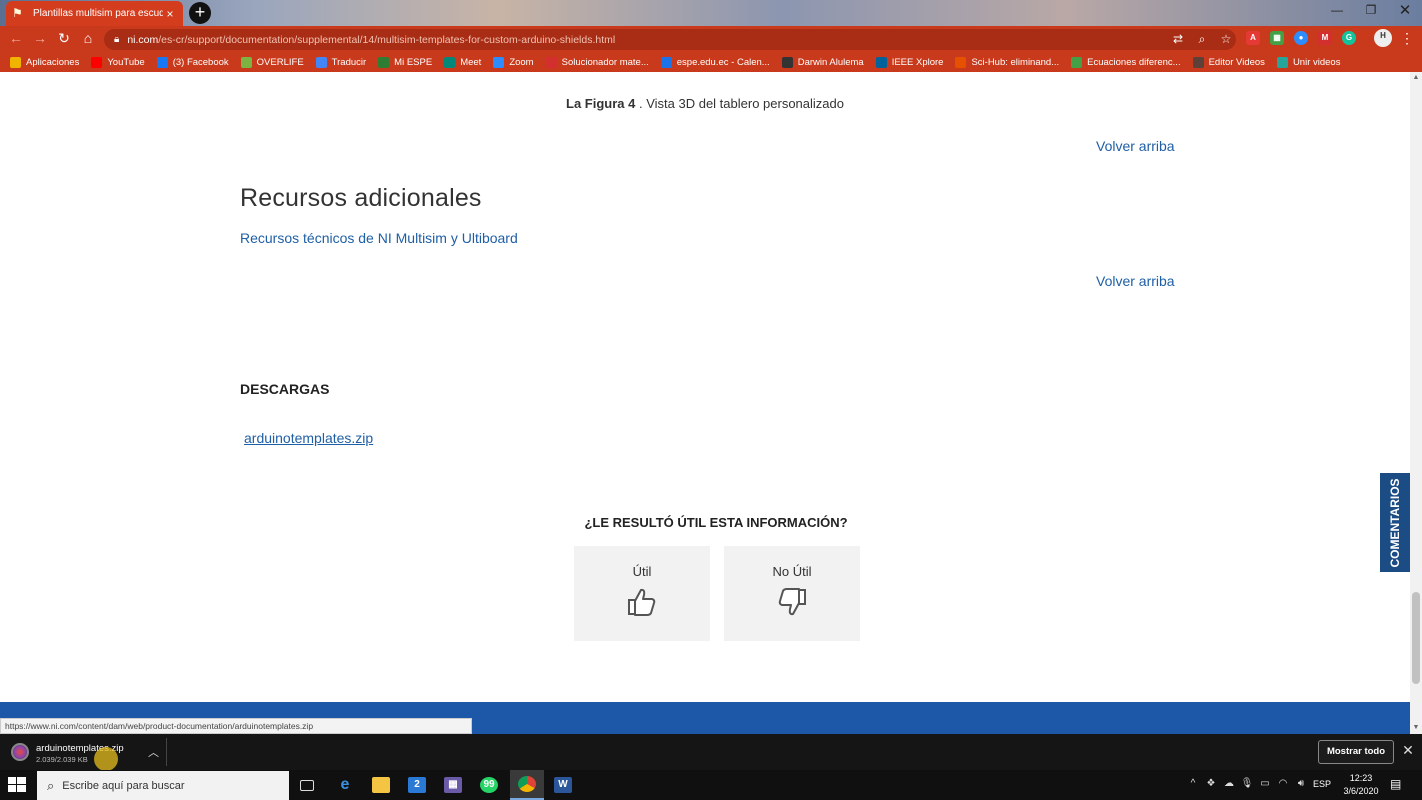 The height and width of the screenshot is (800, 1422). I want to click on tab-active: ⚑ Plantillas multisim para escudos ×, so click(94, 13).